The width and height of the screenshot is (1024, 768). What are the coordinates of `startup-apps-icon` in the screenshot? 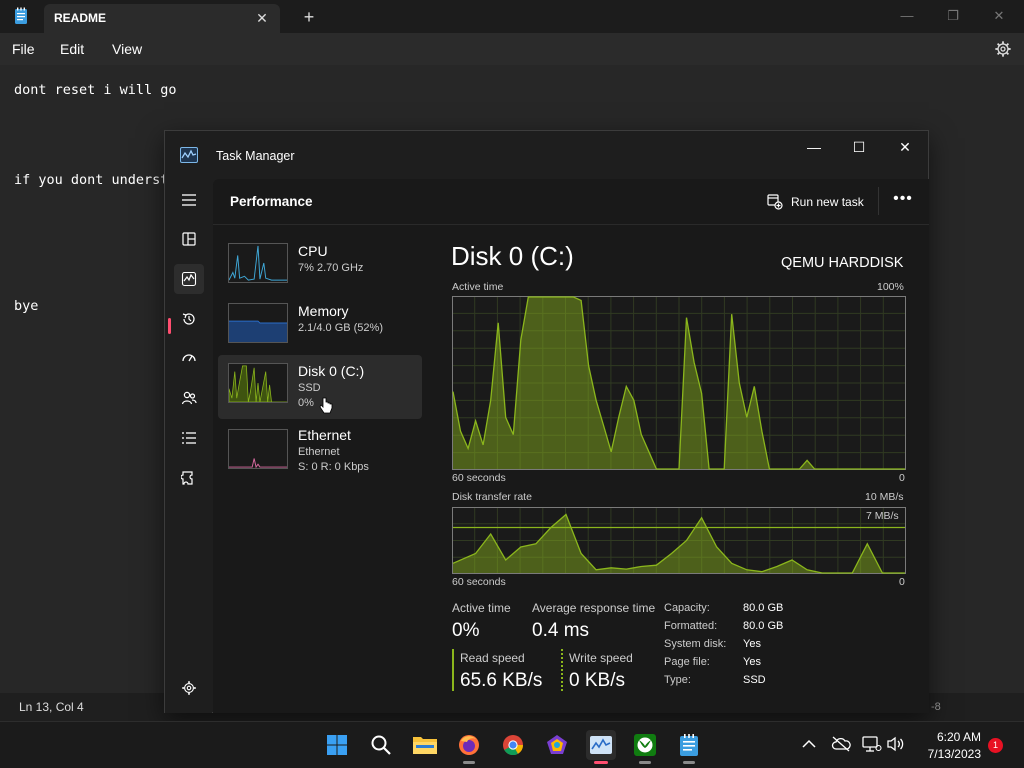 It's located at (189, 358).